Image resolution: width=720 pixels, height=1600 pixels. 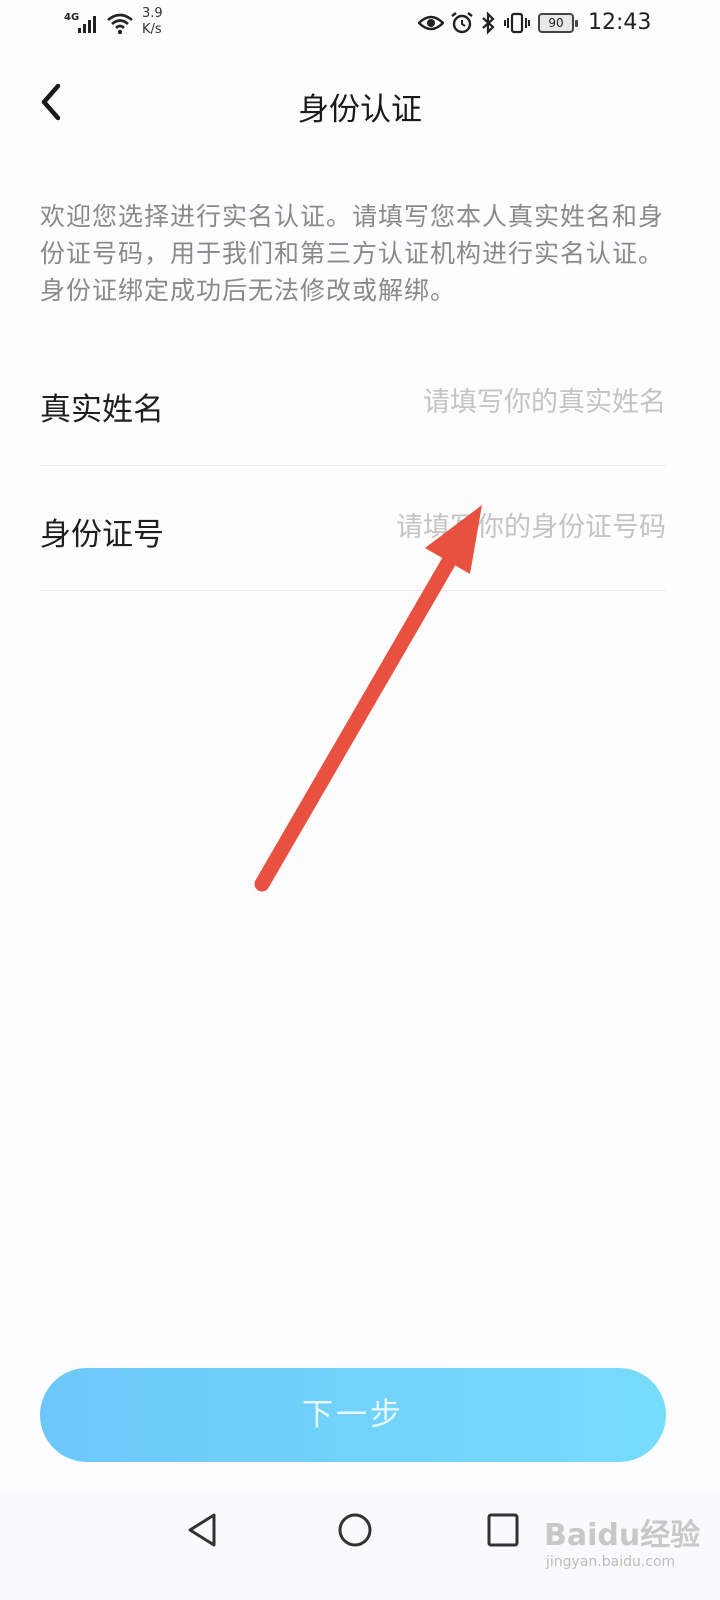 What do you see at coordinates (102, 535) in the screenshot?
I see `id-number-label: 身份证号` at bounding box center [102, 535].